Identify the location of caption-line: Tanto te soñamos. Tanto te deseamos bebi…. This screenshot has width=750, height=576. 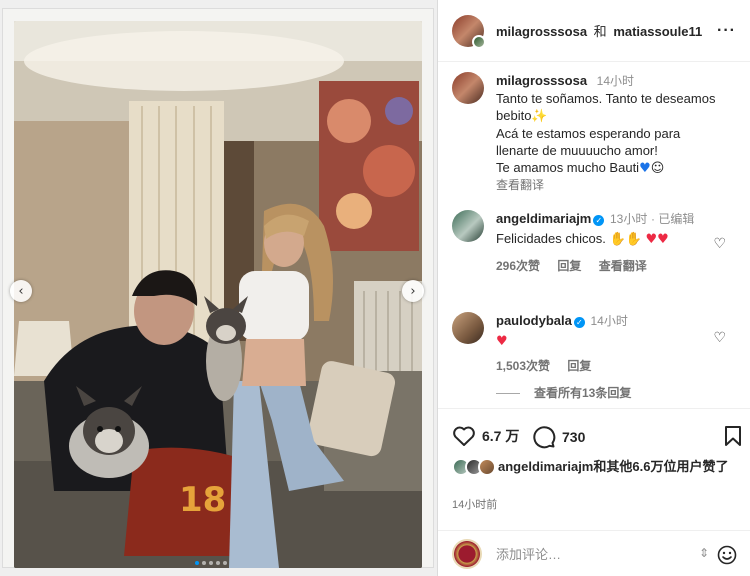
(619, 107).